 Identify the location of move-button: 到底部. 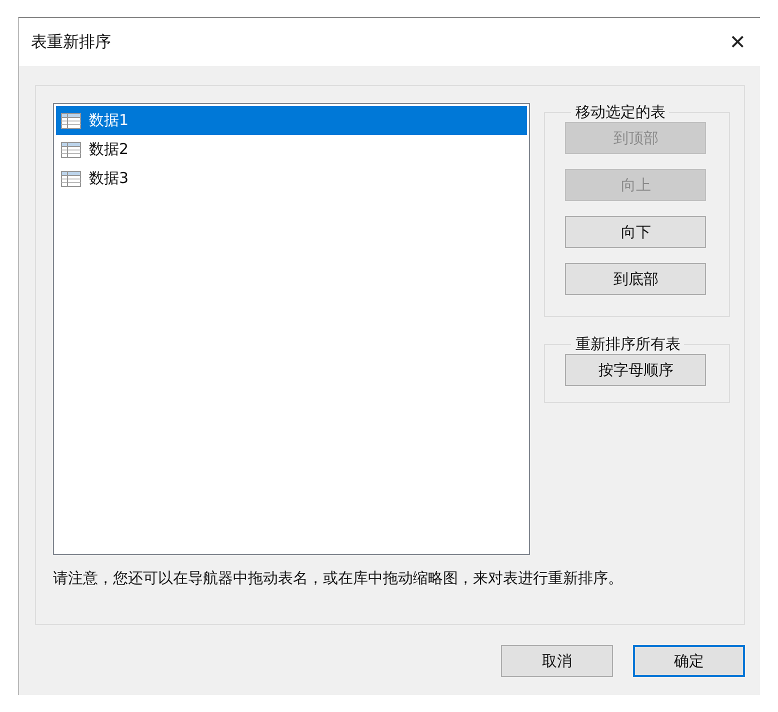
(635, 279).